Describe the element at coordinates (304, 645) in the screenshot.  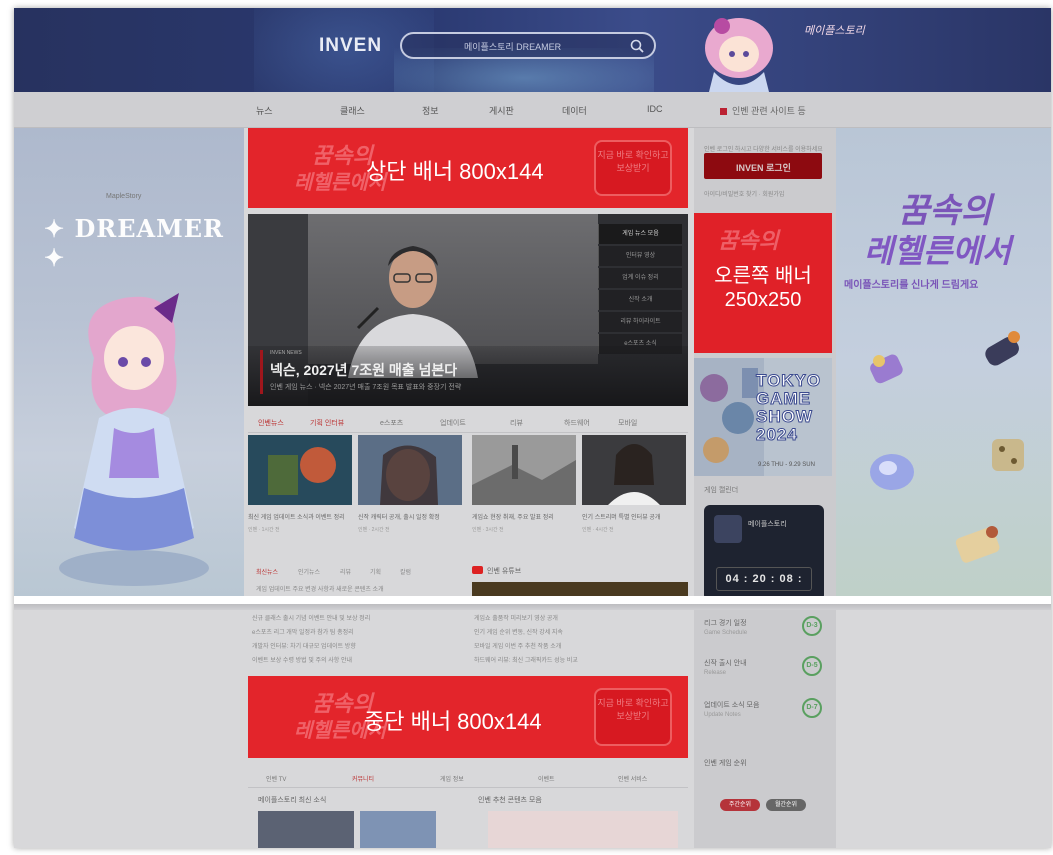
I see `news-list-item: 개발자 인터뷰: 차기 대규모 업데이트 방향` at that location.